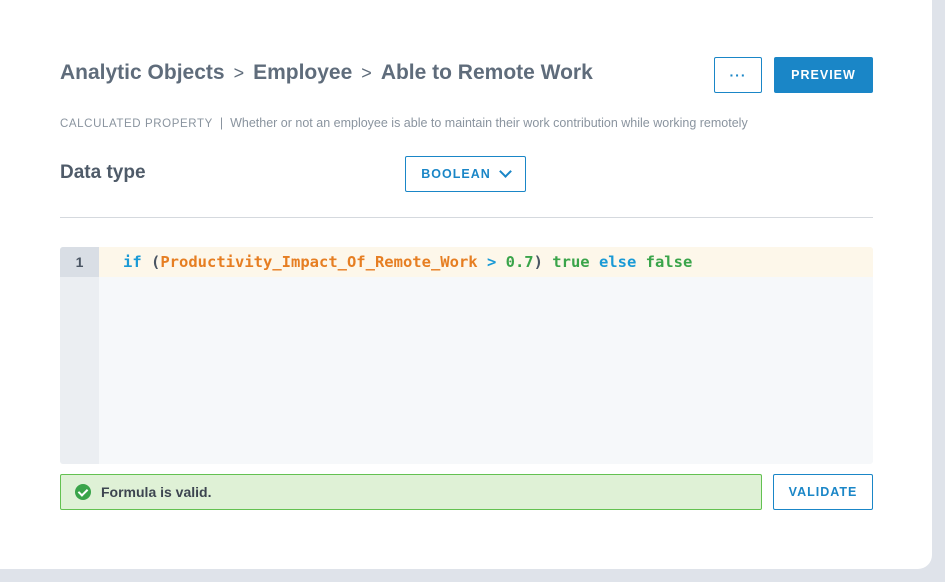 The height and width of the screenshot is (582, 945). I want to click on operator: >, so click(491, 262).